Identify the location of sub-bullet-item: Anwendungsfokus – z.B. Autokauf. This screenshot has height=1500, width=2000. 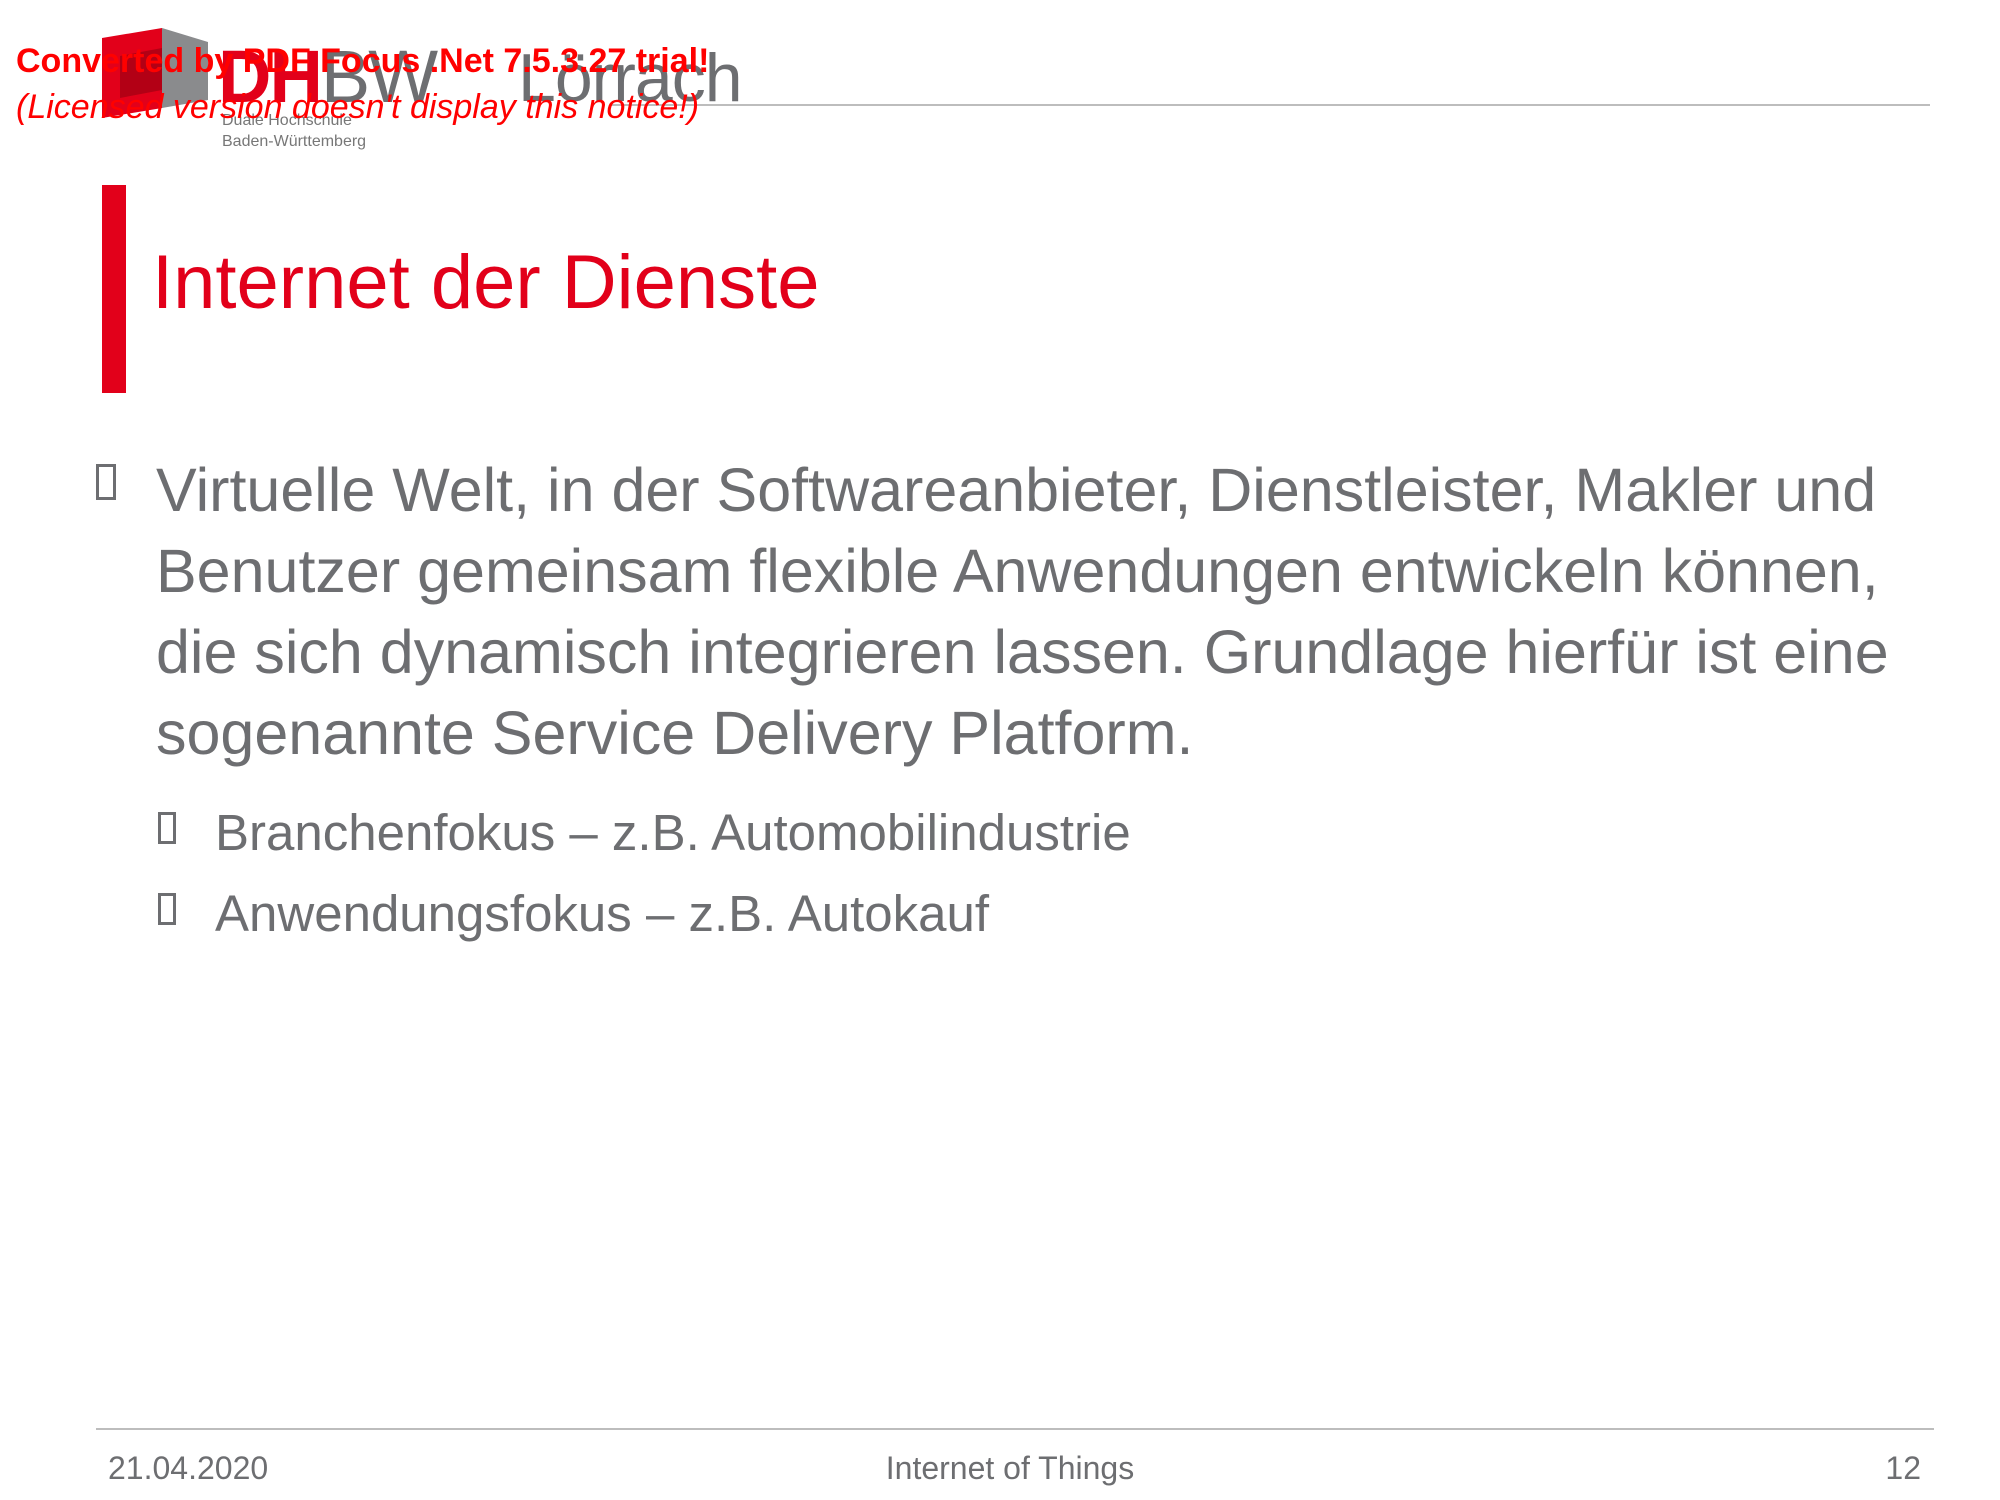
(1052, 913).